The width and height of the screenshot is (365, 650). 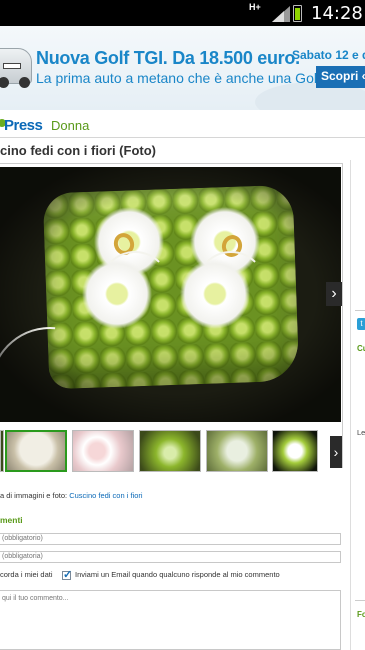 I want to click on gallery-thumbnails: ›, so click(x=171, y=451).